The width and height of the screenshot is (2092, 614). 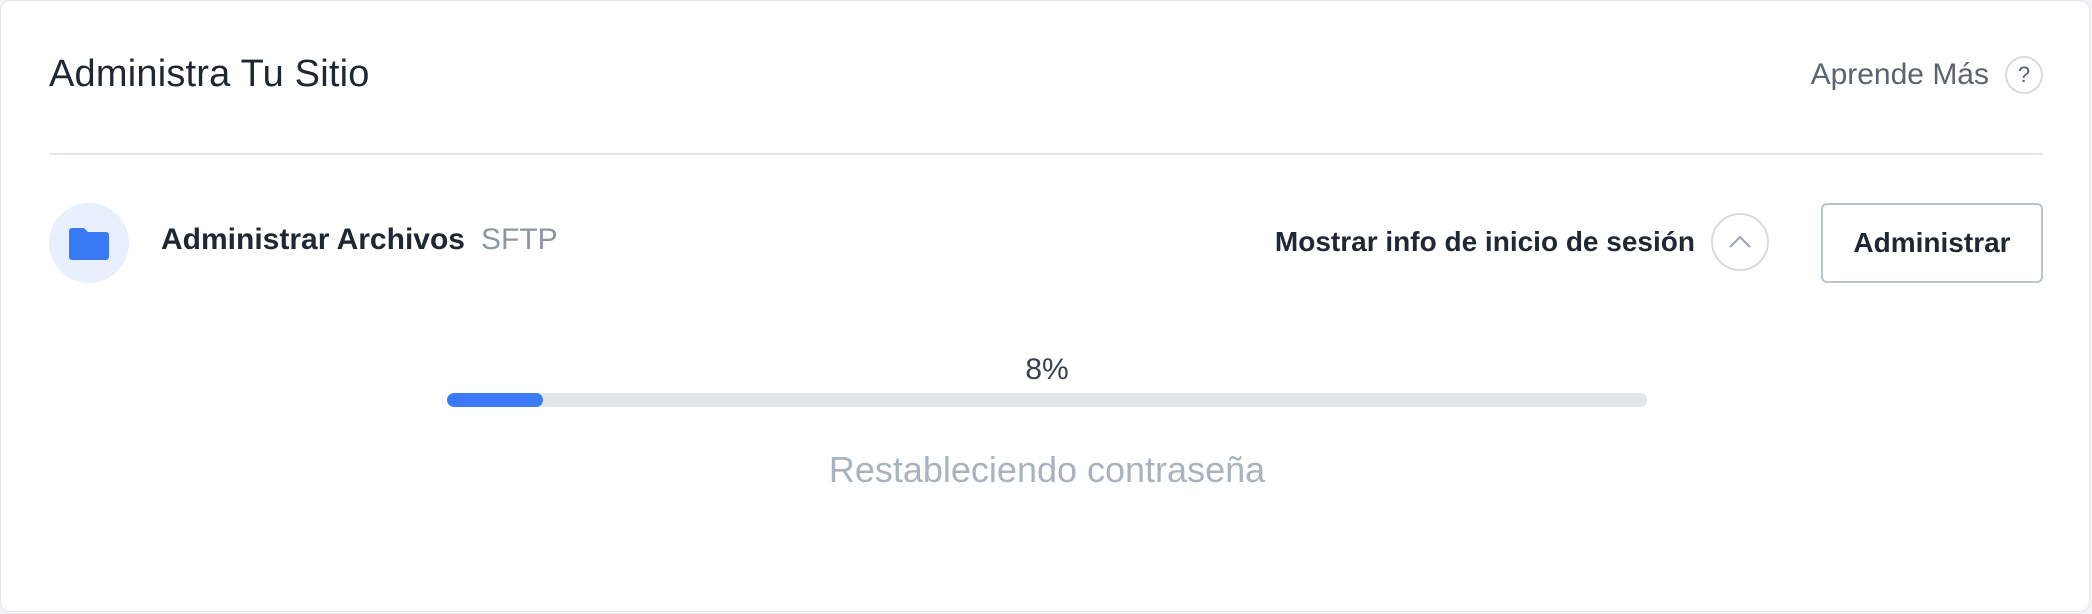 I want to click on progress-bar, so click(x=1047, y=400).